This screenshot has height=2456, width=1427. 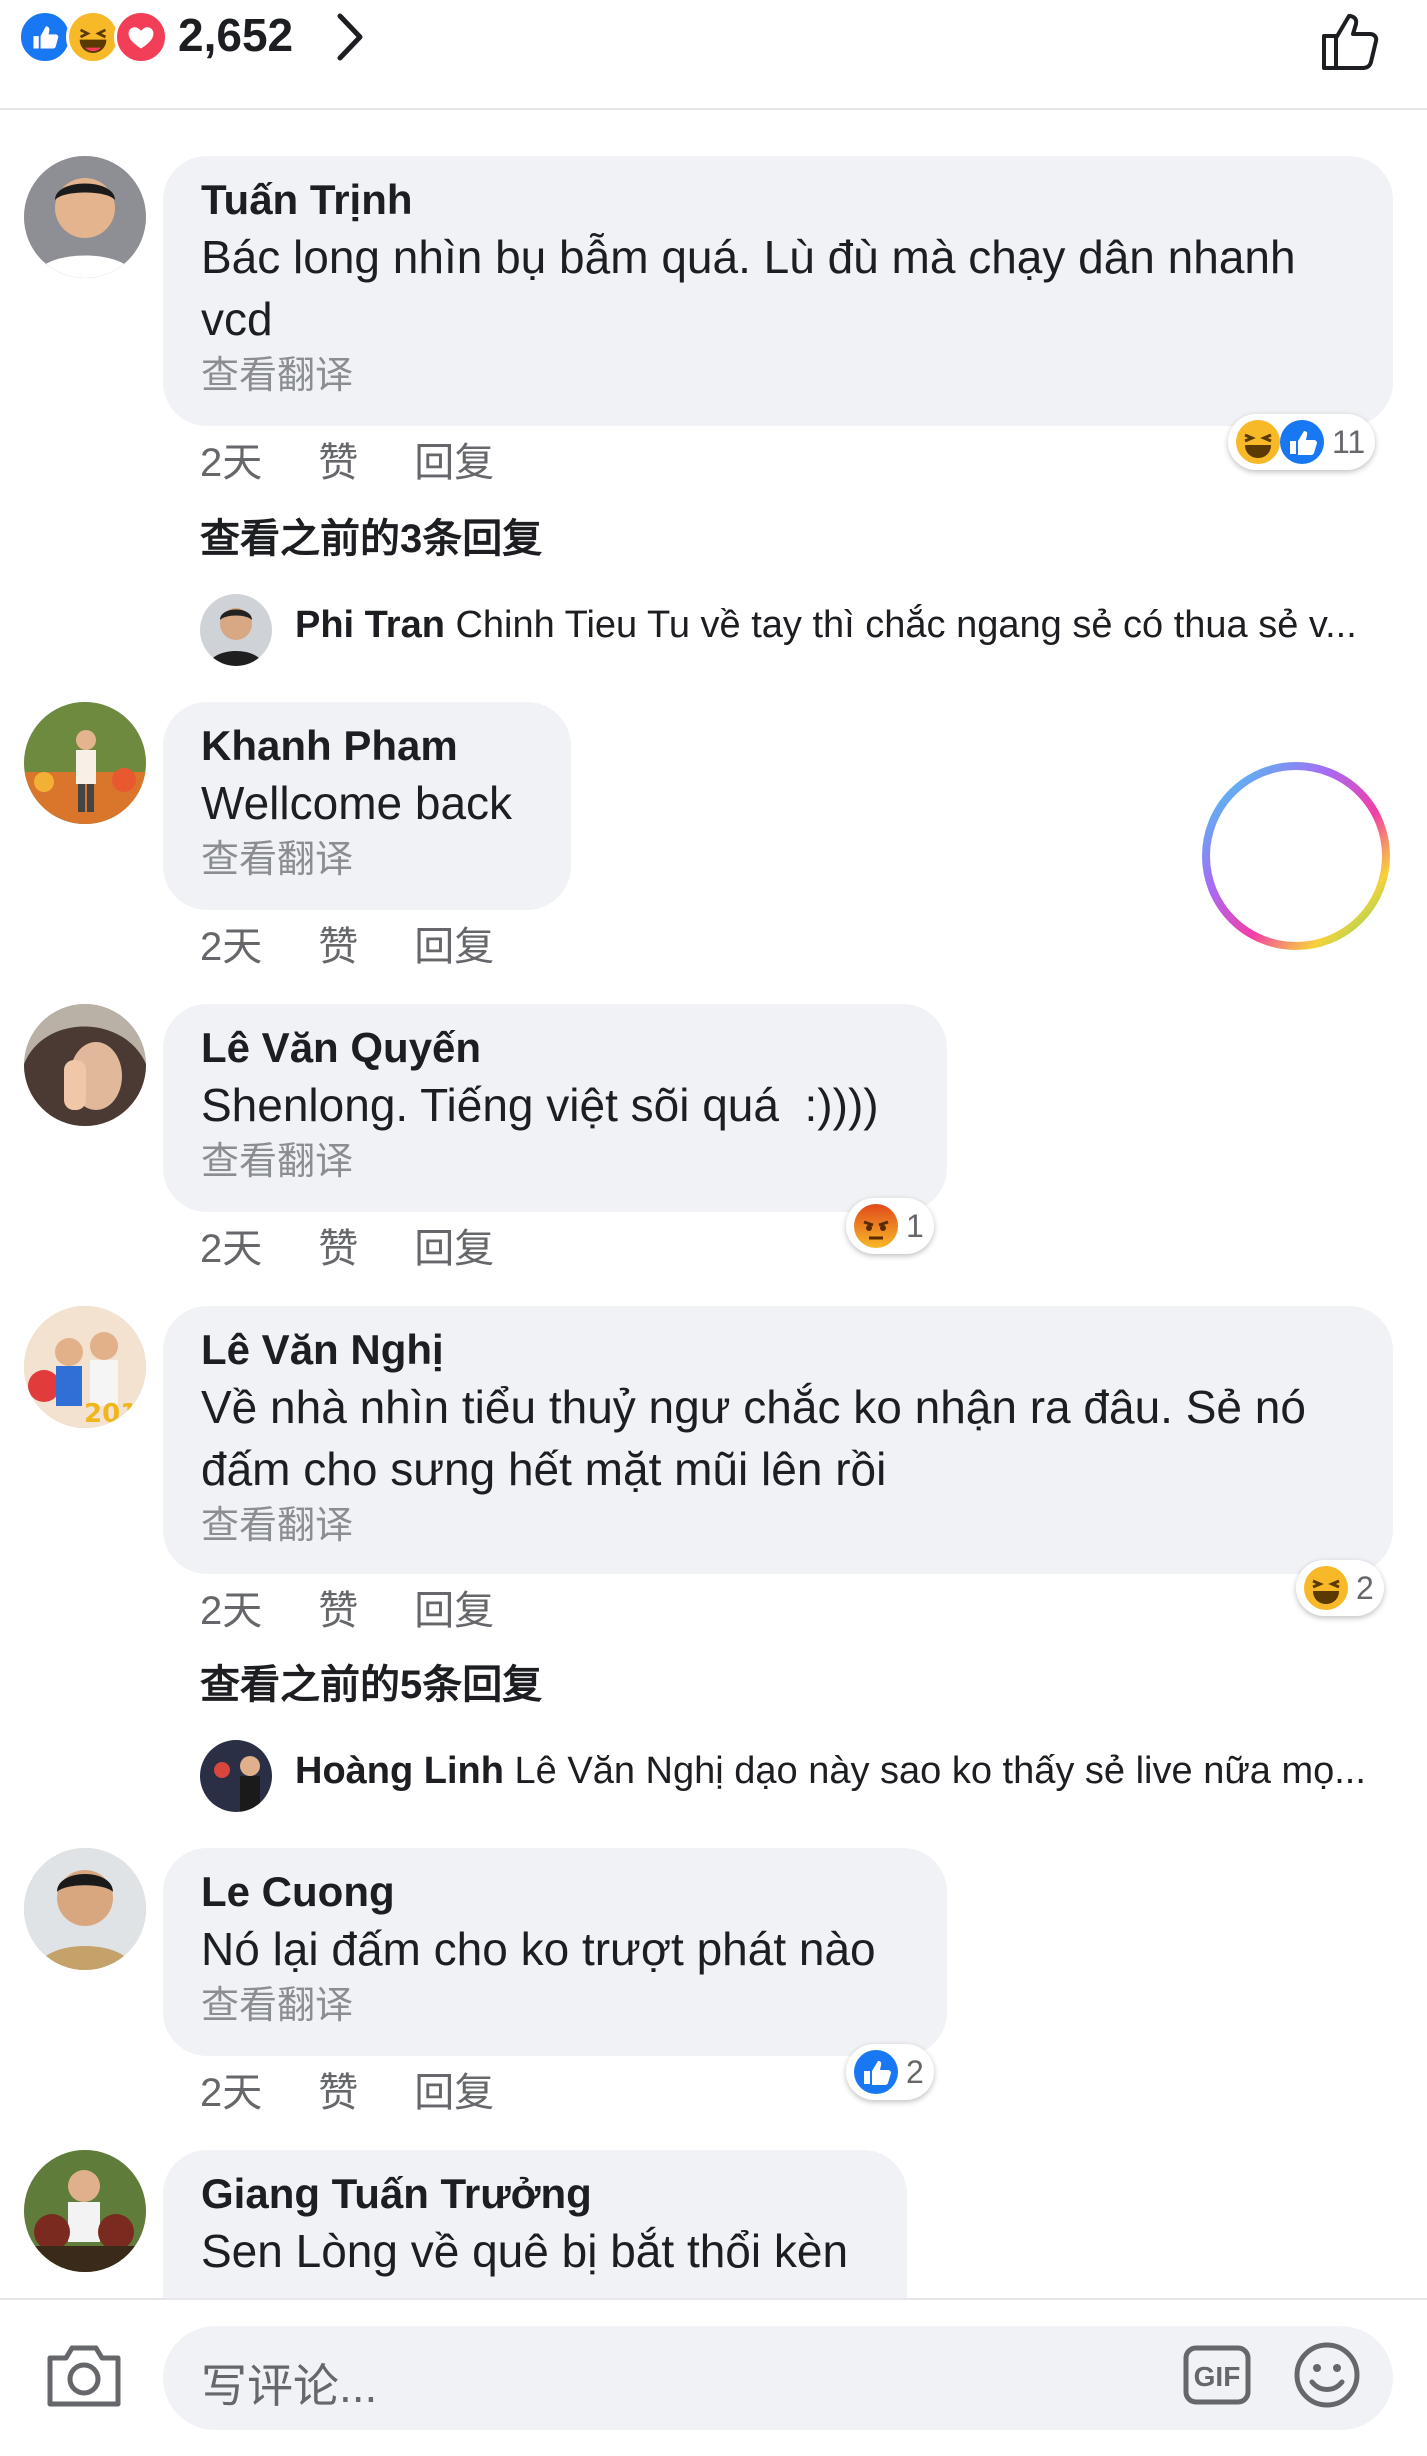 What do you see at coordinates (141, 37) in the screenshot?
I see `love-reaction-icon` at bounding box center [141, 37].